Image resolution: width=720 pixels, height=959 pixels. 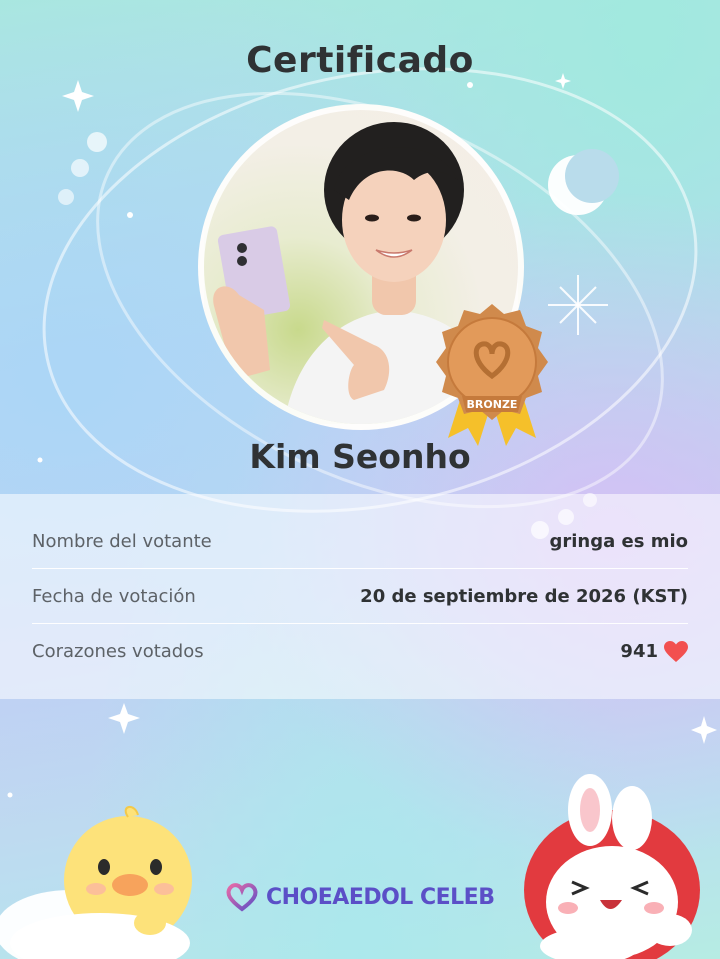 What do you see at coordinates (583, 182) in the screenshot?
I see `moon-icon` at bounding box center [583, 182].